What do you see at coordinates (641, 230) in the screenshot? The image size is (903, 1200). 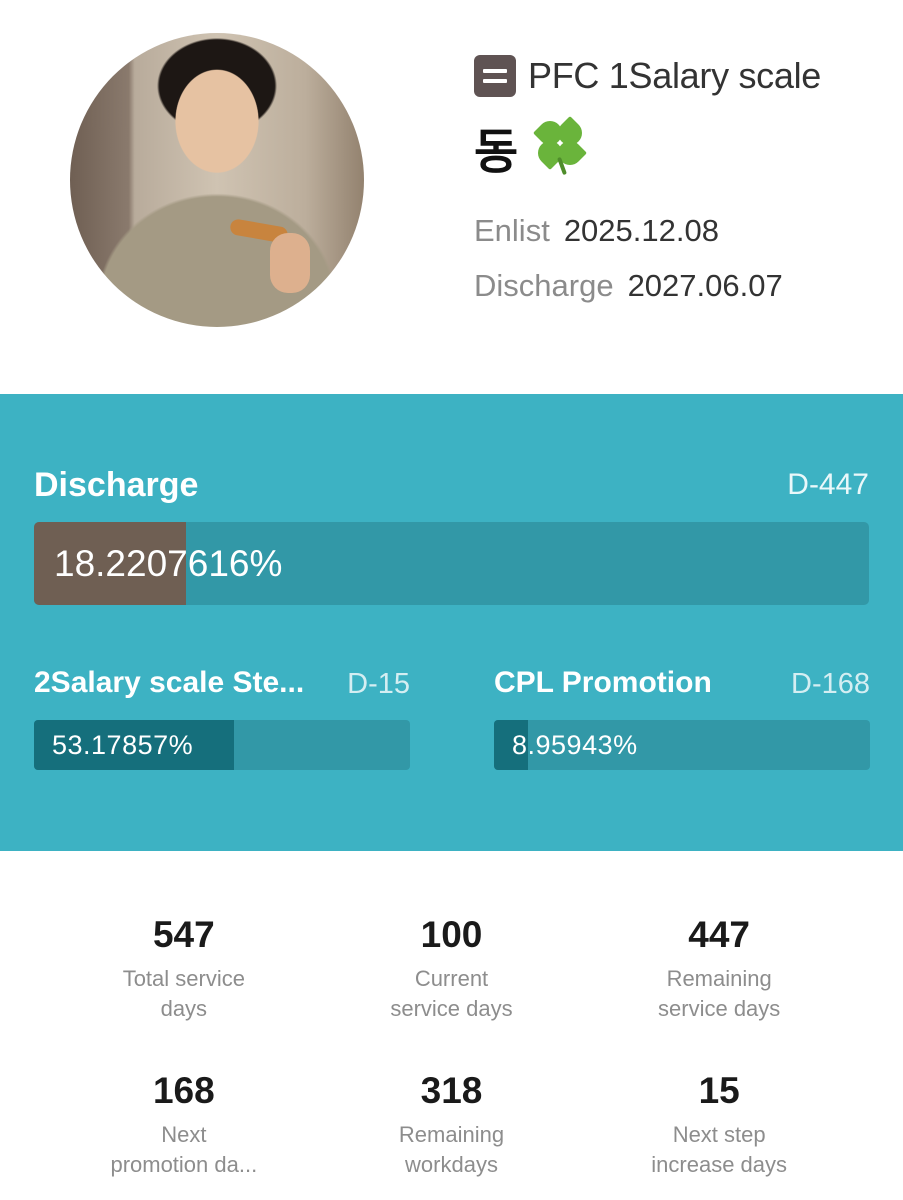 I see `enlist-date: 2025.12.08` at bounding box center [641, 230].